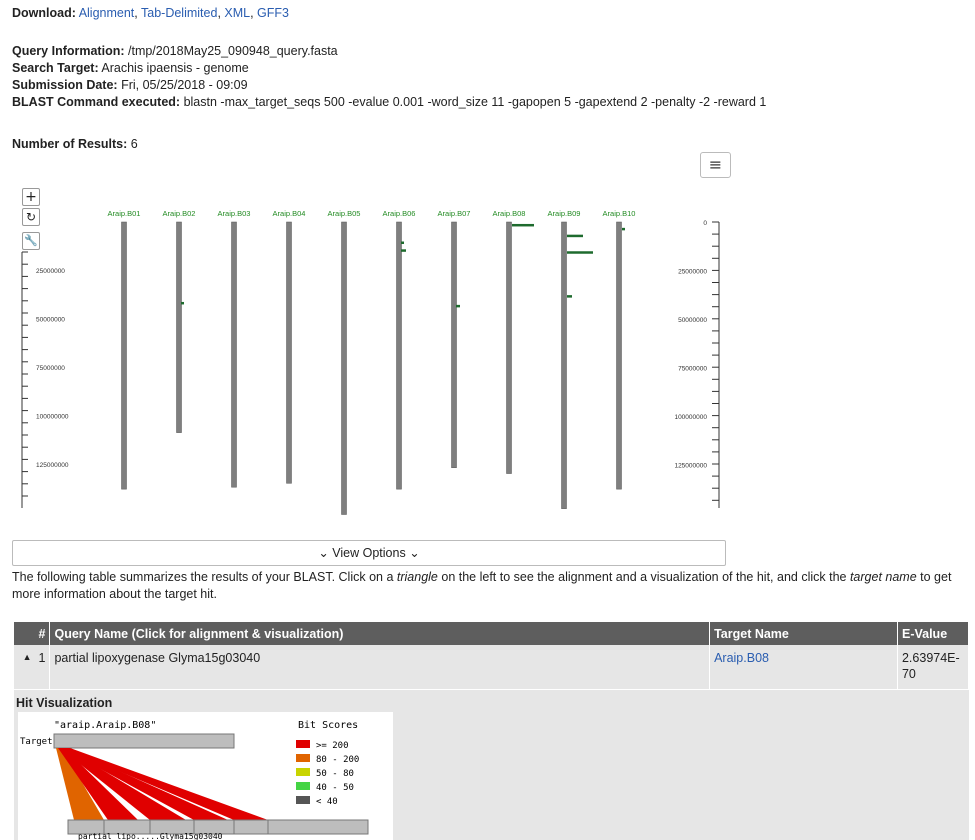 The width and height of the screenshot is (975, 840). Describe the element at coordinates (52, 465) in the screenshot. I see `left-axis-label: 125000000` at that location.